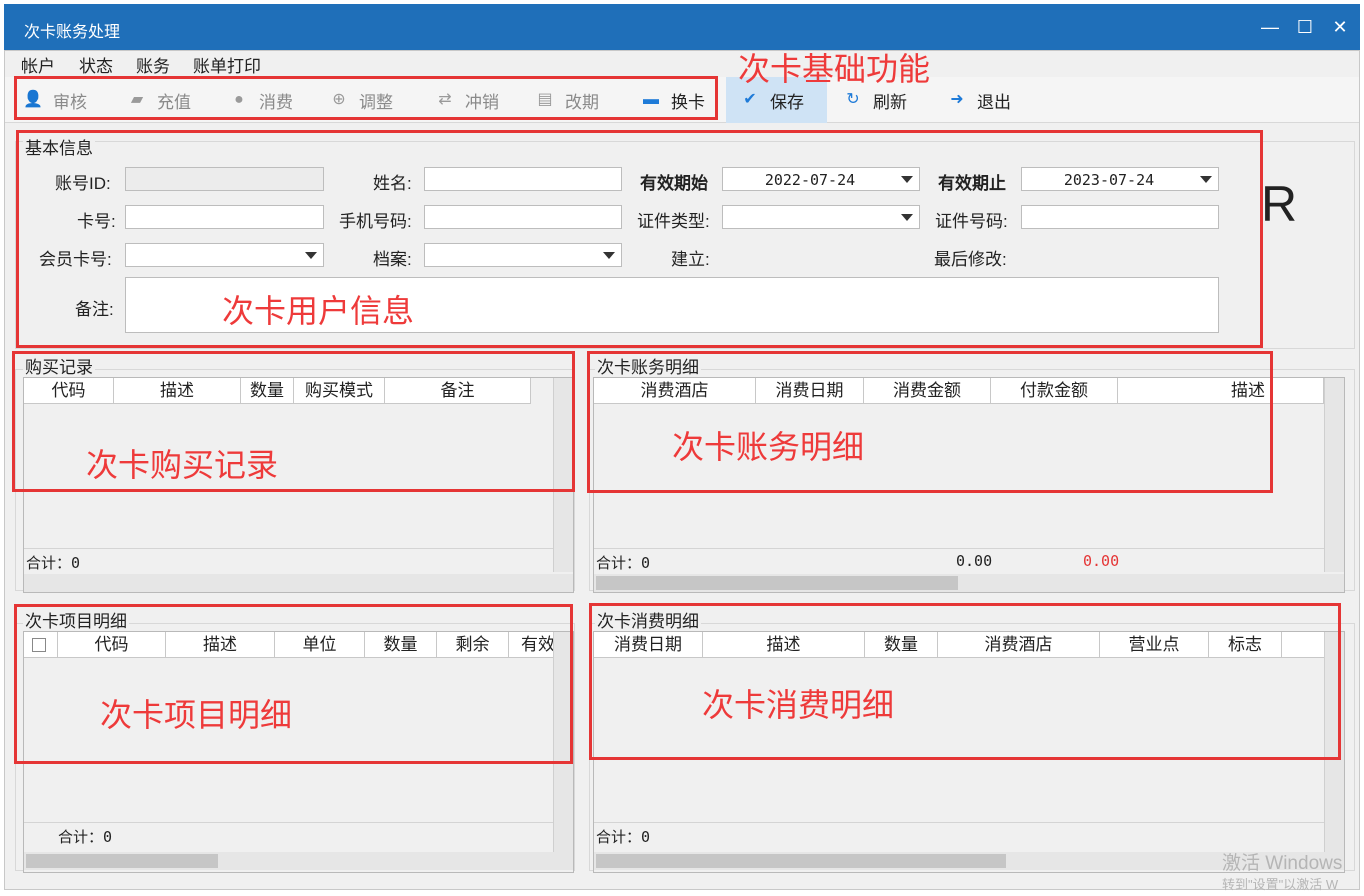  I want to click on name-label: 姓名:, so click(392, 183).